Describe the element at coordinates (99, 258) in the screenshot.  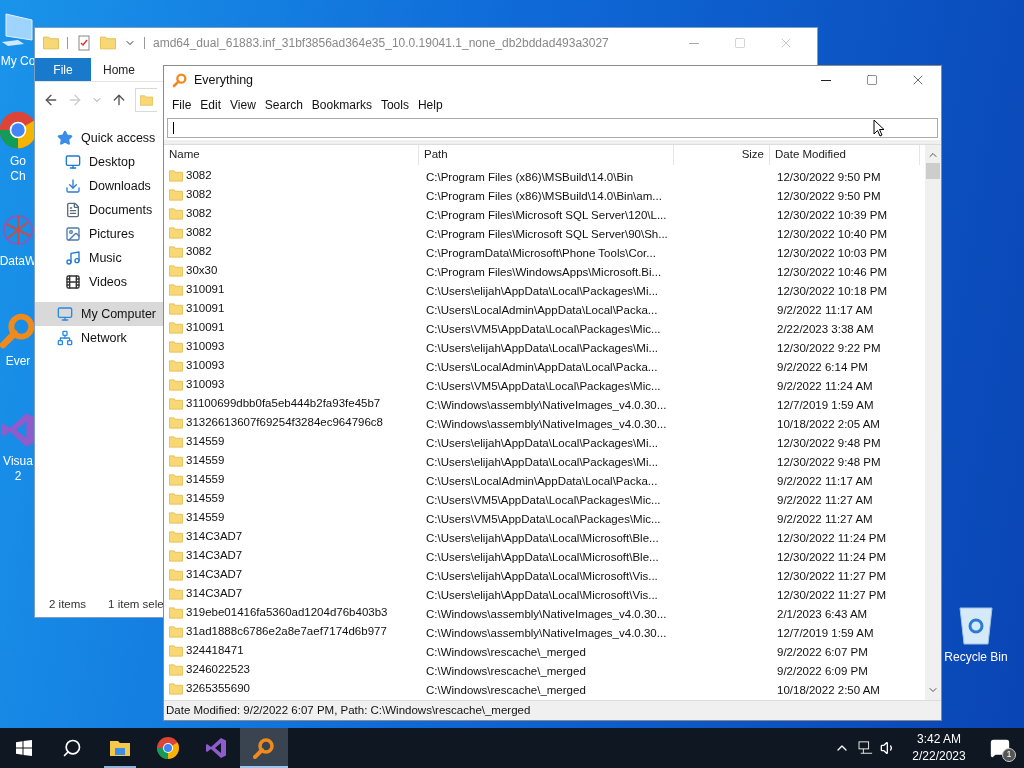
I see `nav-item: Music` at that location.